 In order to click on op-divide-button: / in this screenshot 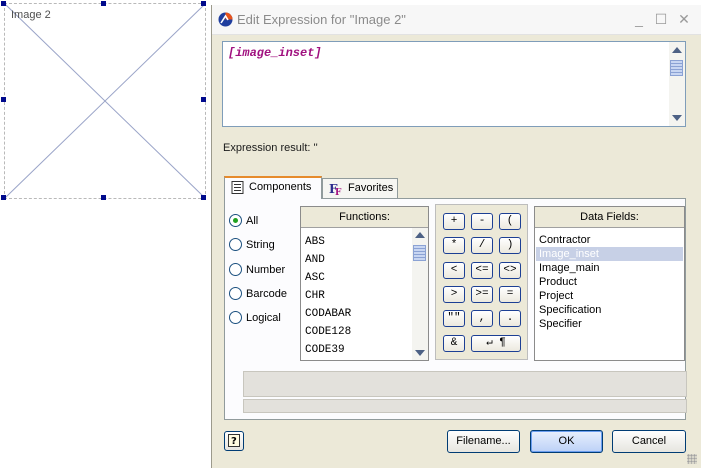, I will do `click(482, 245)`.